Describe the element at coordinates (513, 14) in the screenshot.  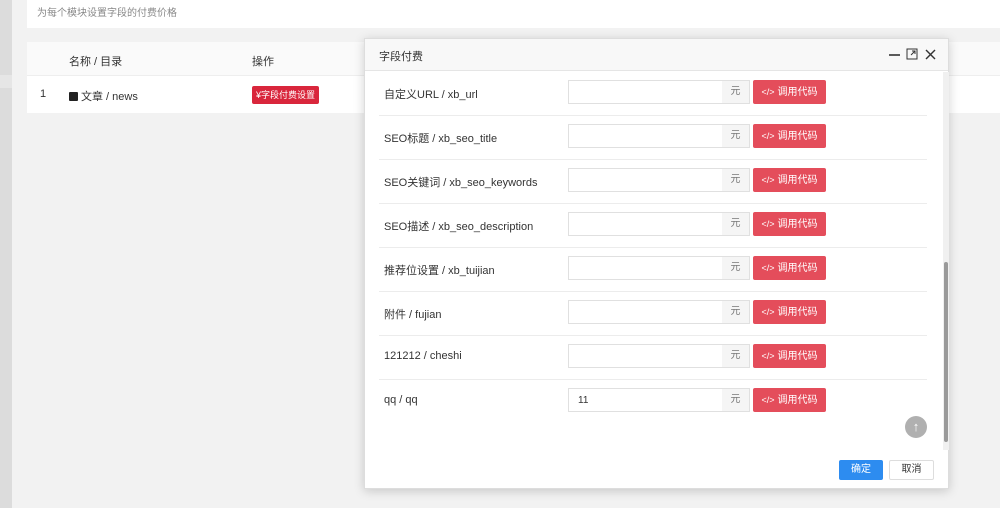
I see `description-panel: 为每个模块设置字段的付费价格` at that location.